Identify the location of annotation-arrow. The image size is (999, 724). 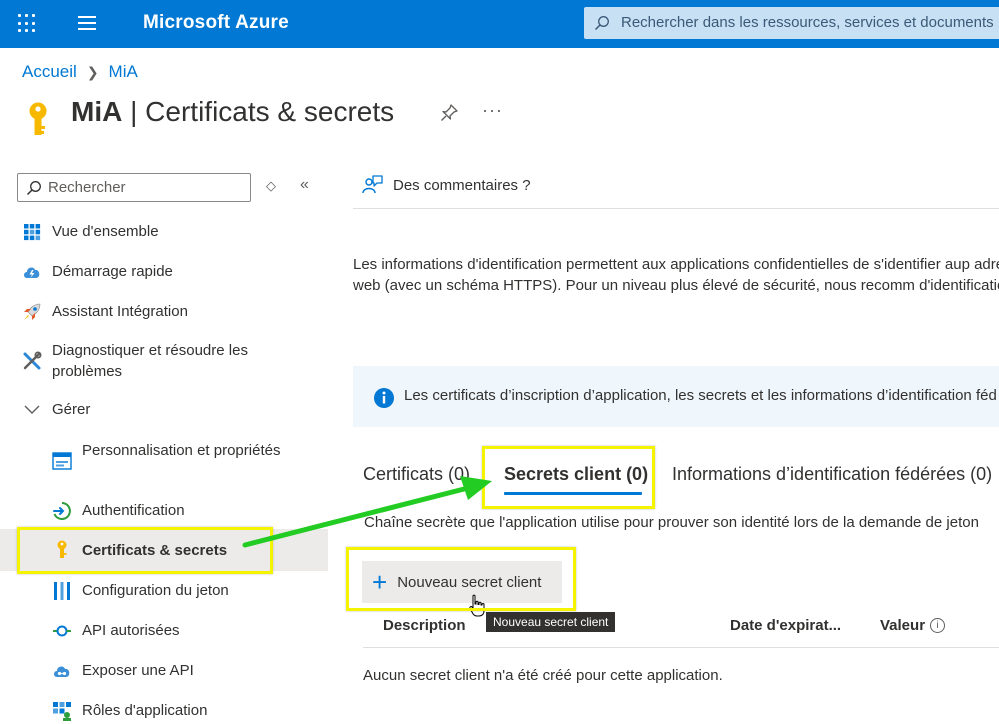
(367, 512).